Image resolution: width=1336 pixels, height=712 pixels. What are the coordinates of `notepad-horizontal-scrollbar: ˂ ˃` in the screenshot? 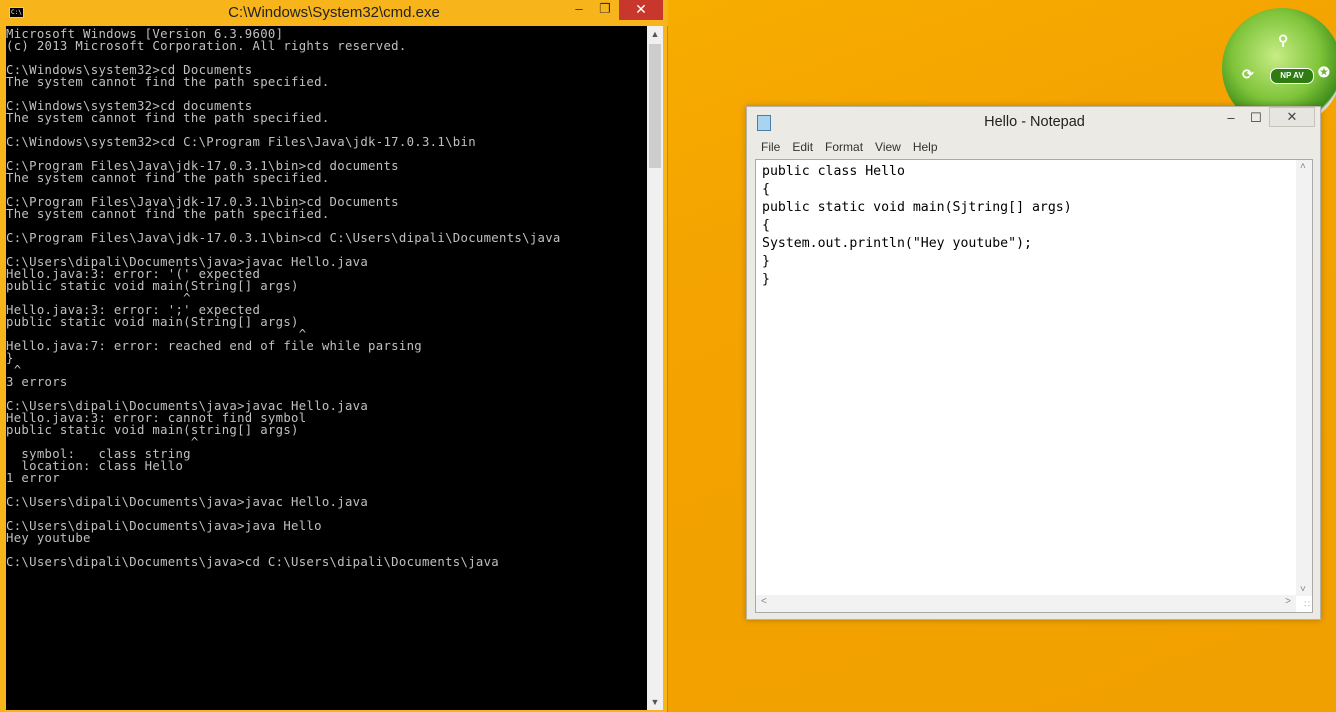 It's located at (1026, 603).